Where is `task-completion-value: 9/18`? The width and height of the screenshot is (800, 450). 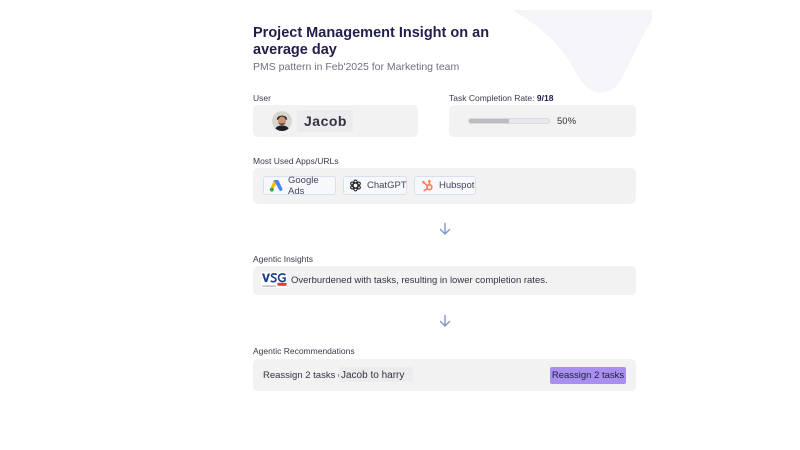
task-completion-value: 9/18 is located at coordinates (545, 98).